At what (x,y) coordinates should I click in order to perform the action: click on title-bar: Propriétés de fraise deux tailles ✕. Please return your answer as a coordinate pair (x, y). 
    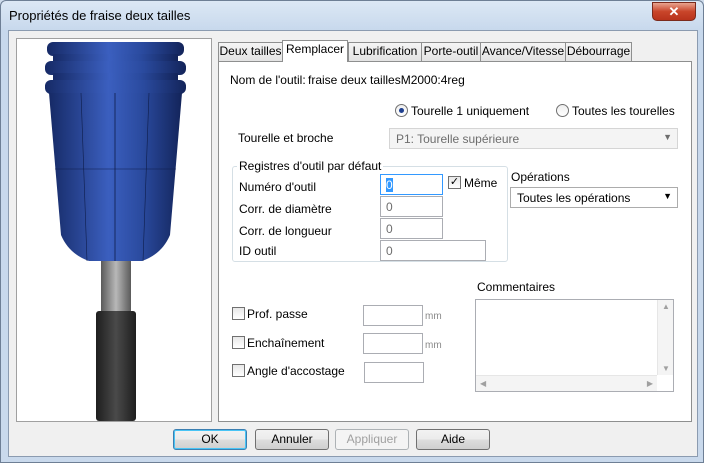
    Looking at the image, I should click on (352, 16).